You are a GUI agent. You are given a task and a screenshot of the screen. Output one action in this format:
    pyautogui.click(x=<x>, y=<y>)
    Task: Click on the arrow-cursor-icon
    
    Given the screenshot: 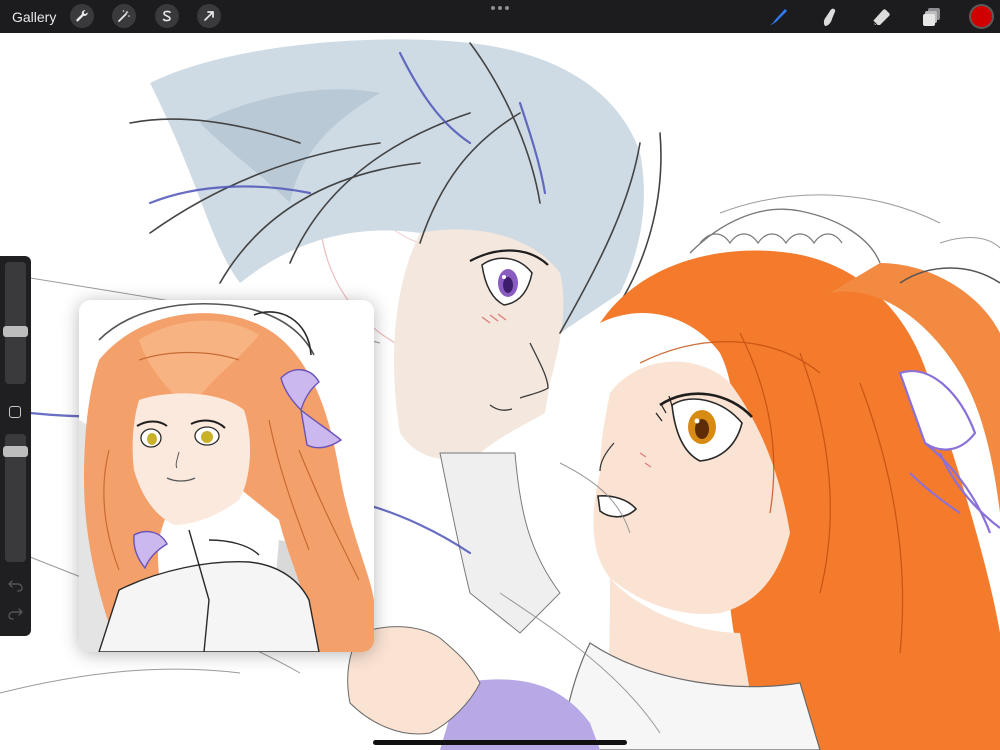 What is the action you would take?
    pyautogui.click(x=209, y=16)
    